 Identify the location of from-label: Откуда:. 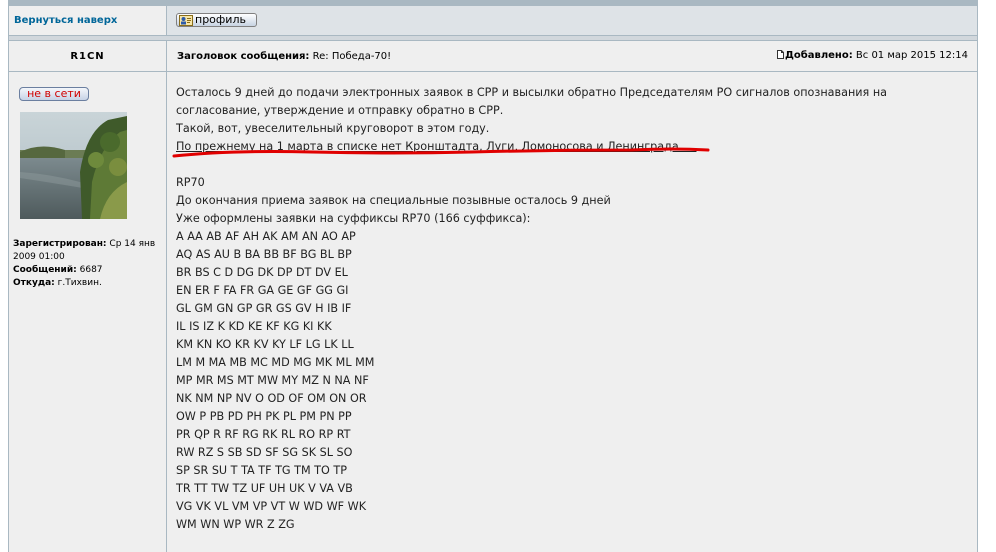
(34, 283).